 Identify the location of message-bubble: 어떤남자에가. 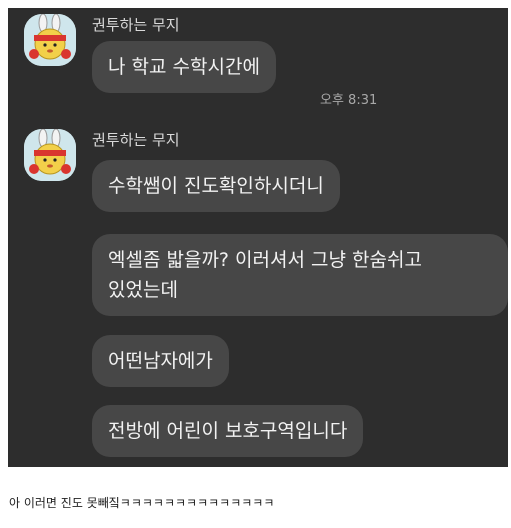
(160, 361).